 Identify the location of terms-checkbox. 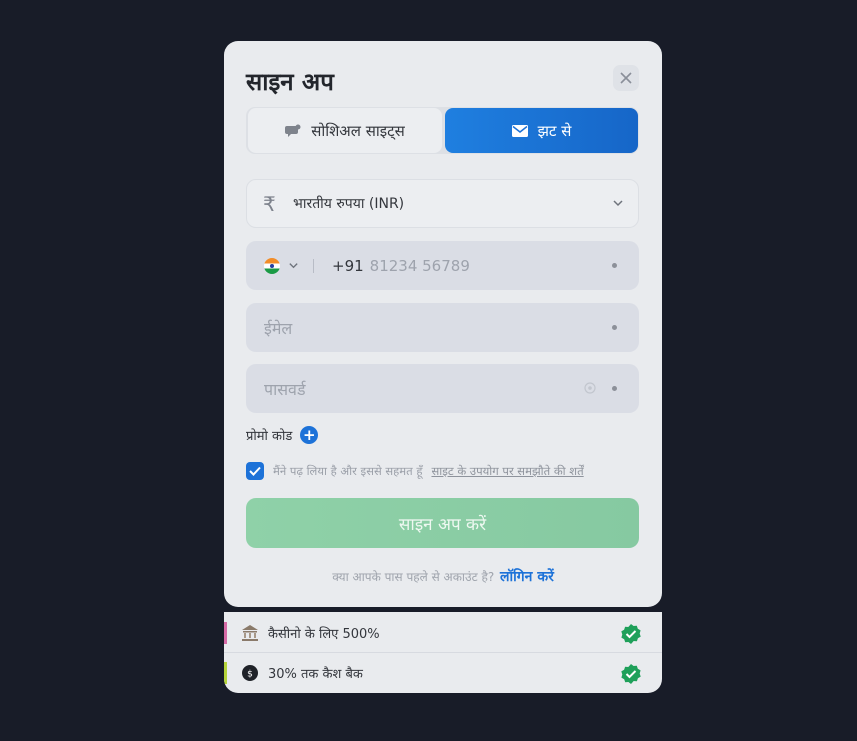
(255, 471).